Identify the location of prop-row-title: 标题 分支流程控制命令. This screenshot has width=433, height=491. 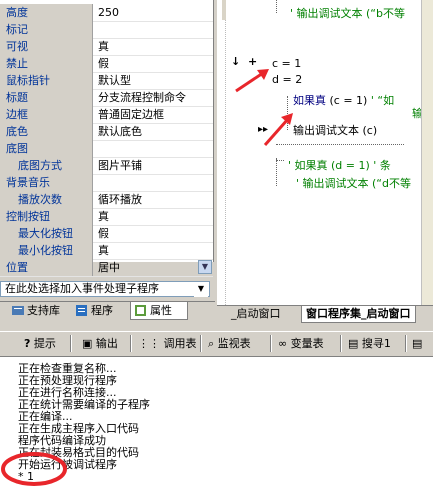
(106, 98).